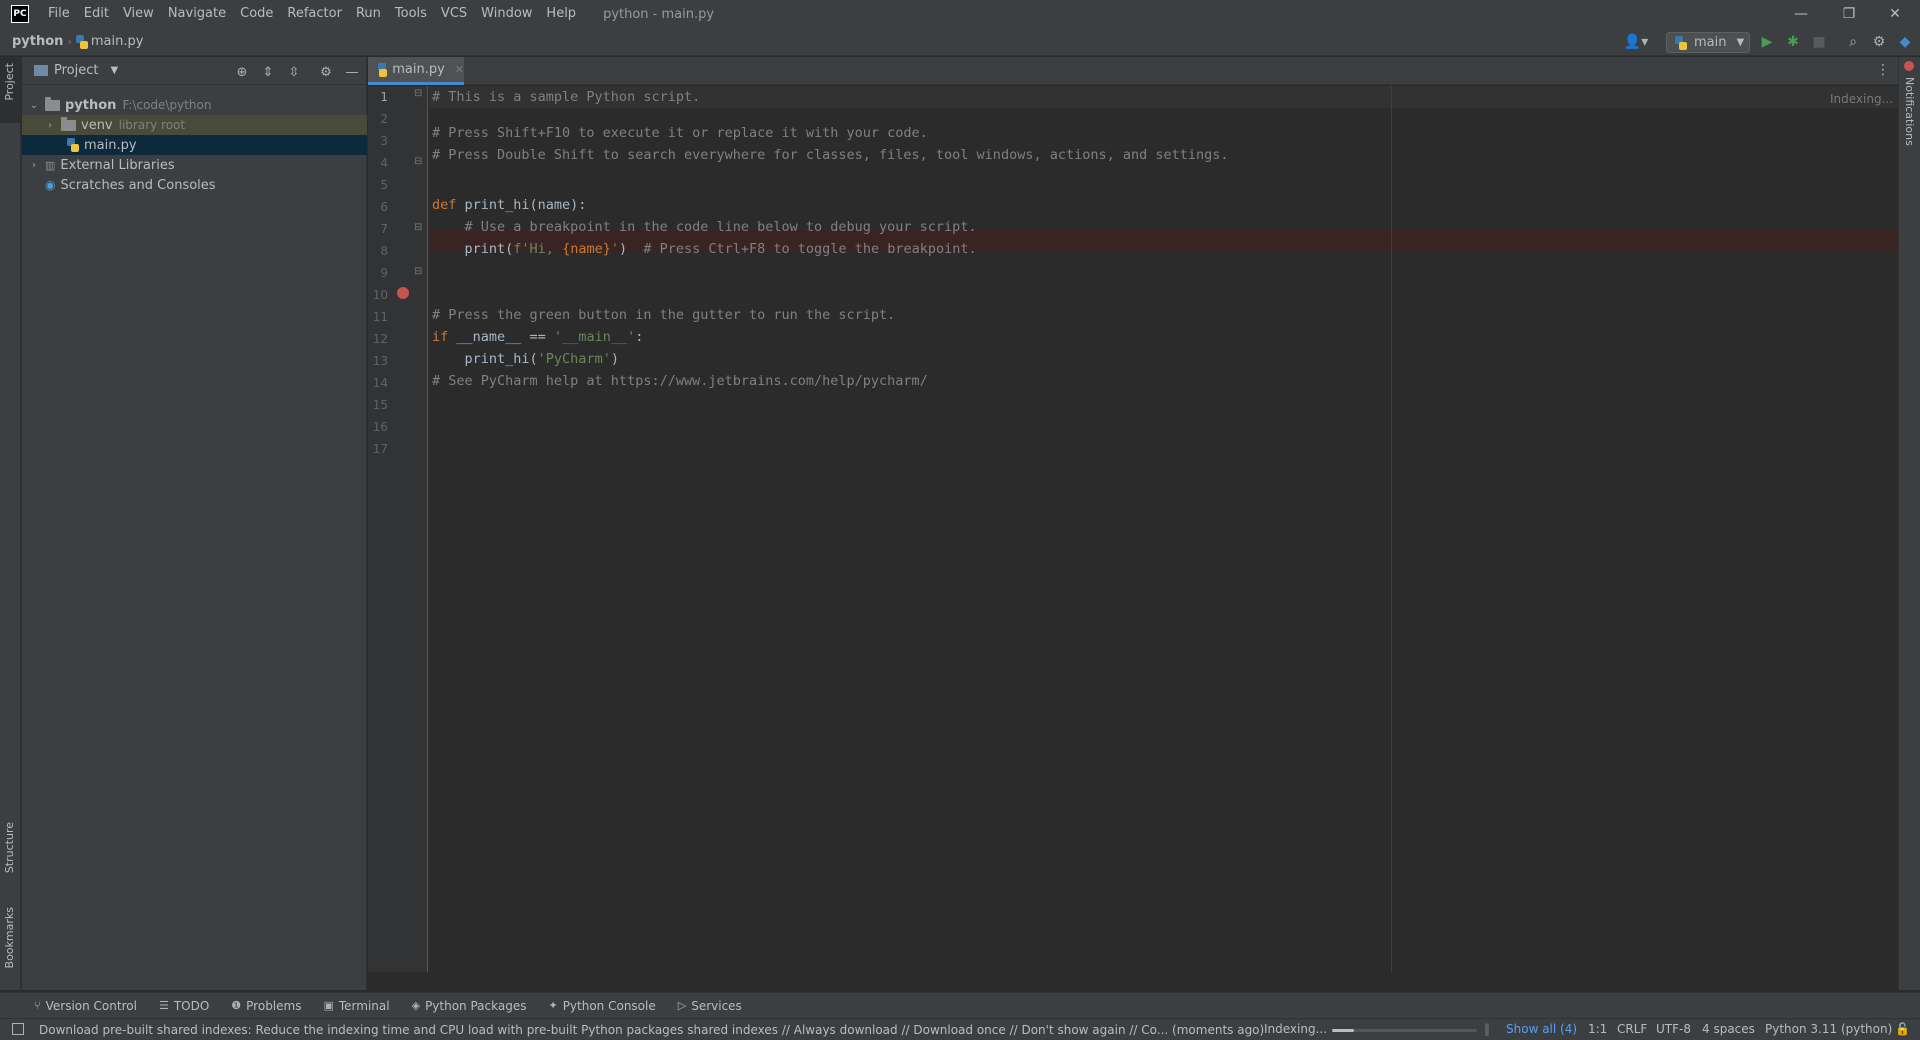 The image size is (1920, 1040). Describe the element at coordinates (1487, 1029) in the screenshot. I see `pause-icon: ‖` at that location.